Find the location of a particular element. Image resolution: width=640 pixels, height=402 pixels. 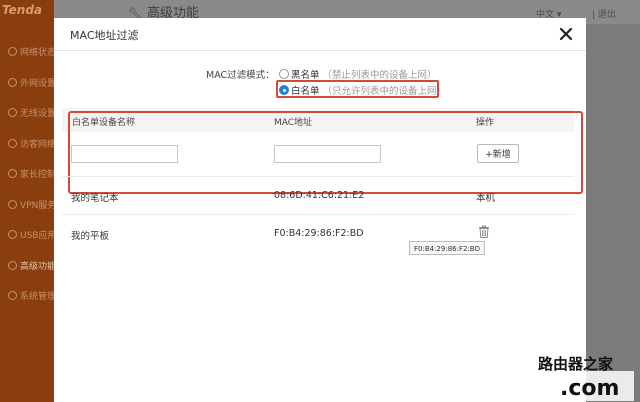

sidebar-item-parental-control: 家长控制 is located at coordinates (27, 175).